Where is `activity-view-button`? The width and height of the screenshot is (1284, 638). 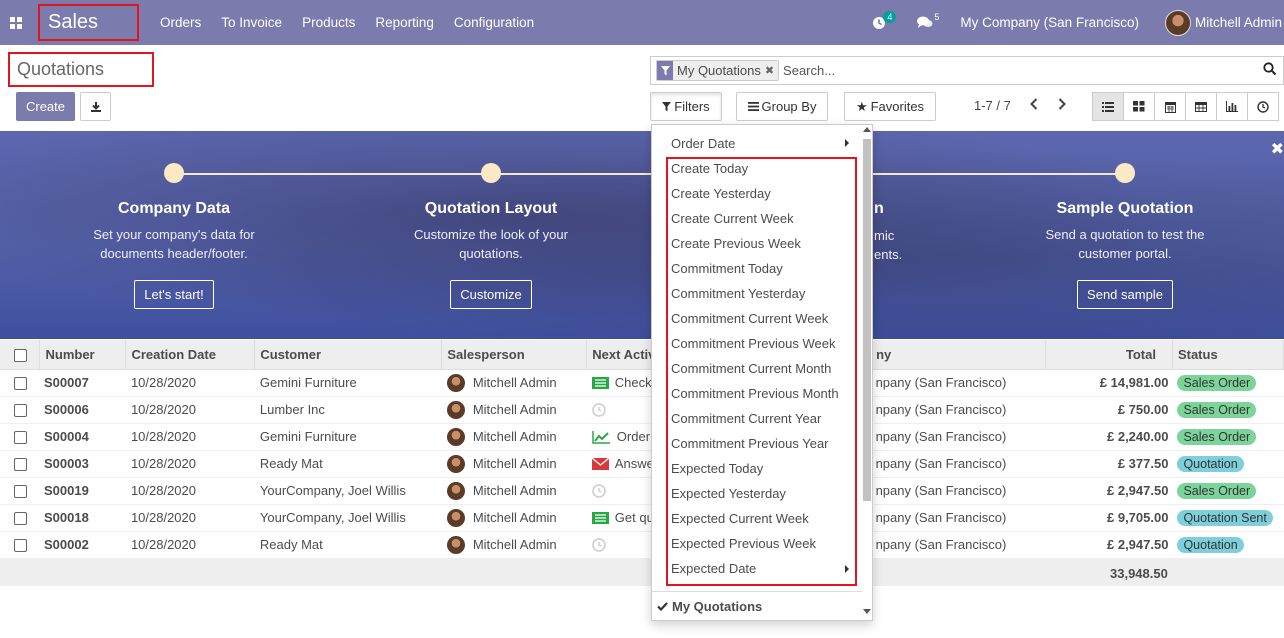
activity-view-button is located at coordinates (1263, 106).